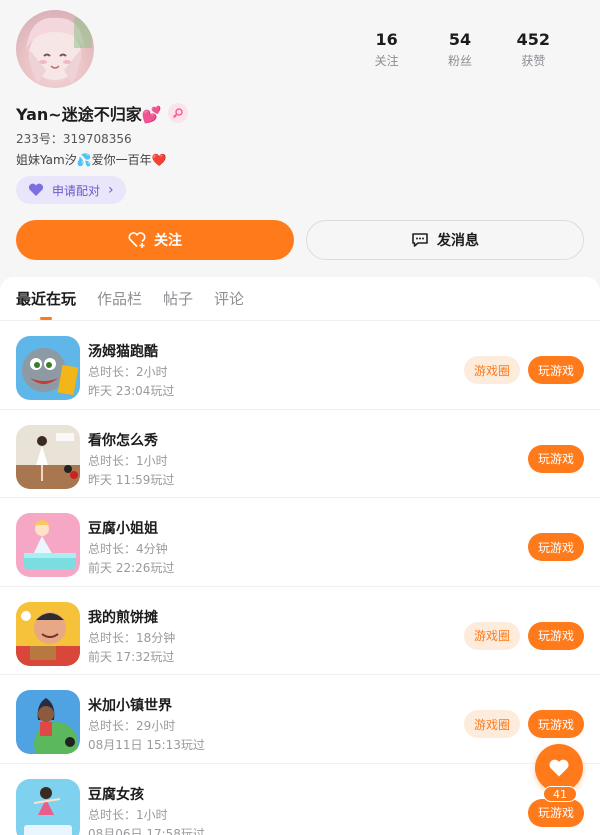 The image size is (600, 835). I want to click on game-title: 我的煎饼摊, so click(123, 617).